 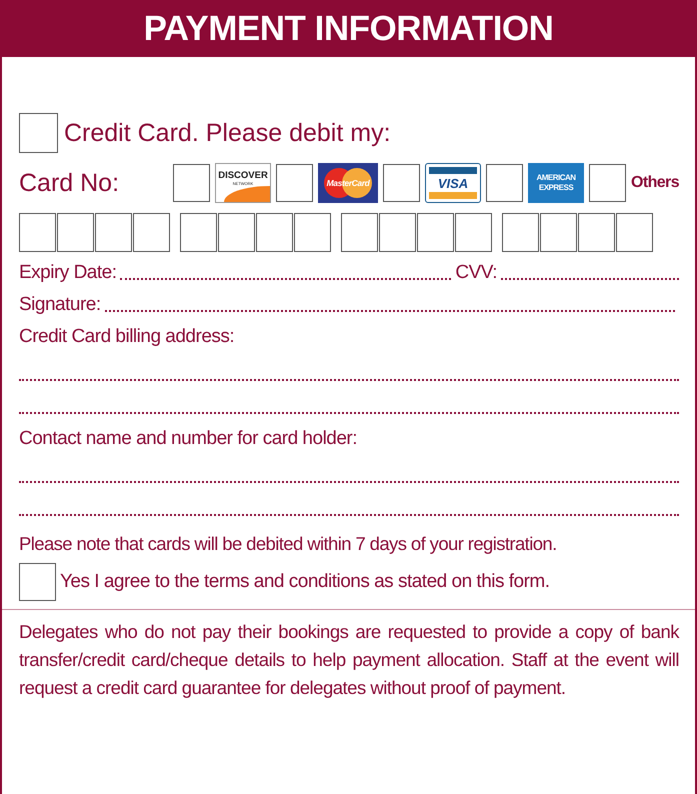 I want to click on checkbox-label: Yes I agree to the terms and conditions as stated on this form., so click(x=305, y=582).